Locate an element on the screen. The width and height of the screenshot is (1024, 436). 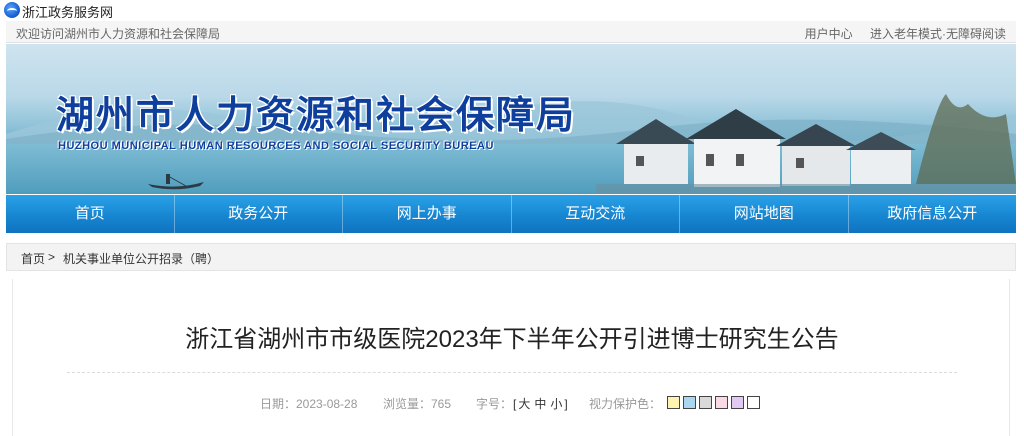
user-center-link: 用户中心 is located at coordinates (829, 34).